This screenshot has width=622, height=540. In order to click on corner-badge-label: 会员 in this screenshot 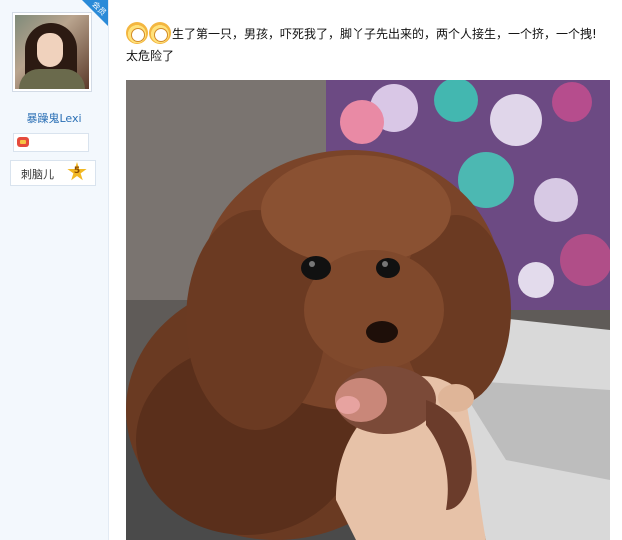, I will do `click(99, 9)`.